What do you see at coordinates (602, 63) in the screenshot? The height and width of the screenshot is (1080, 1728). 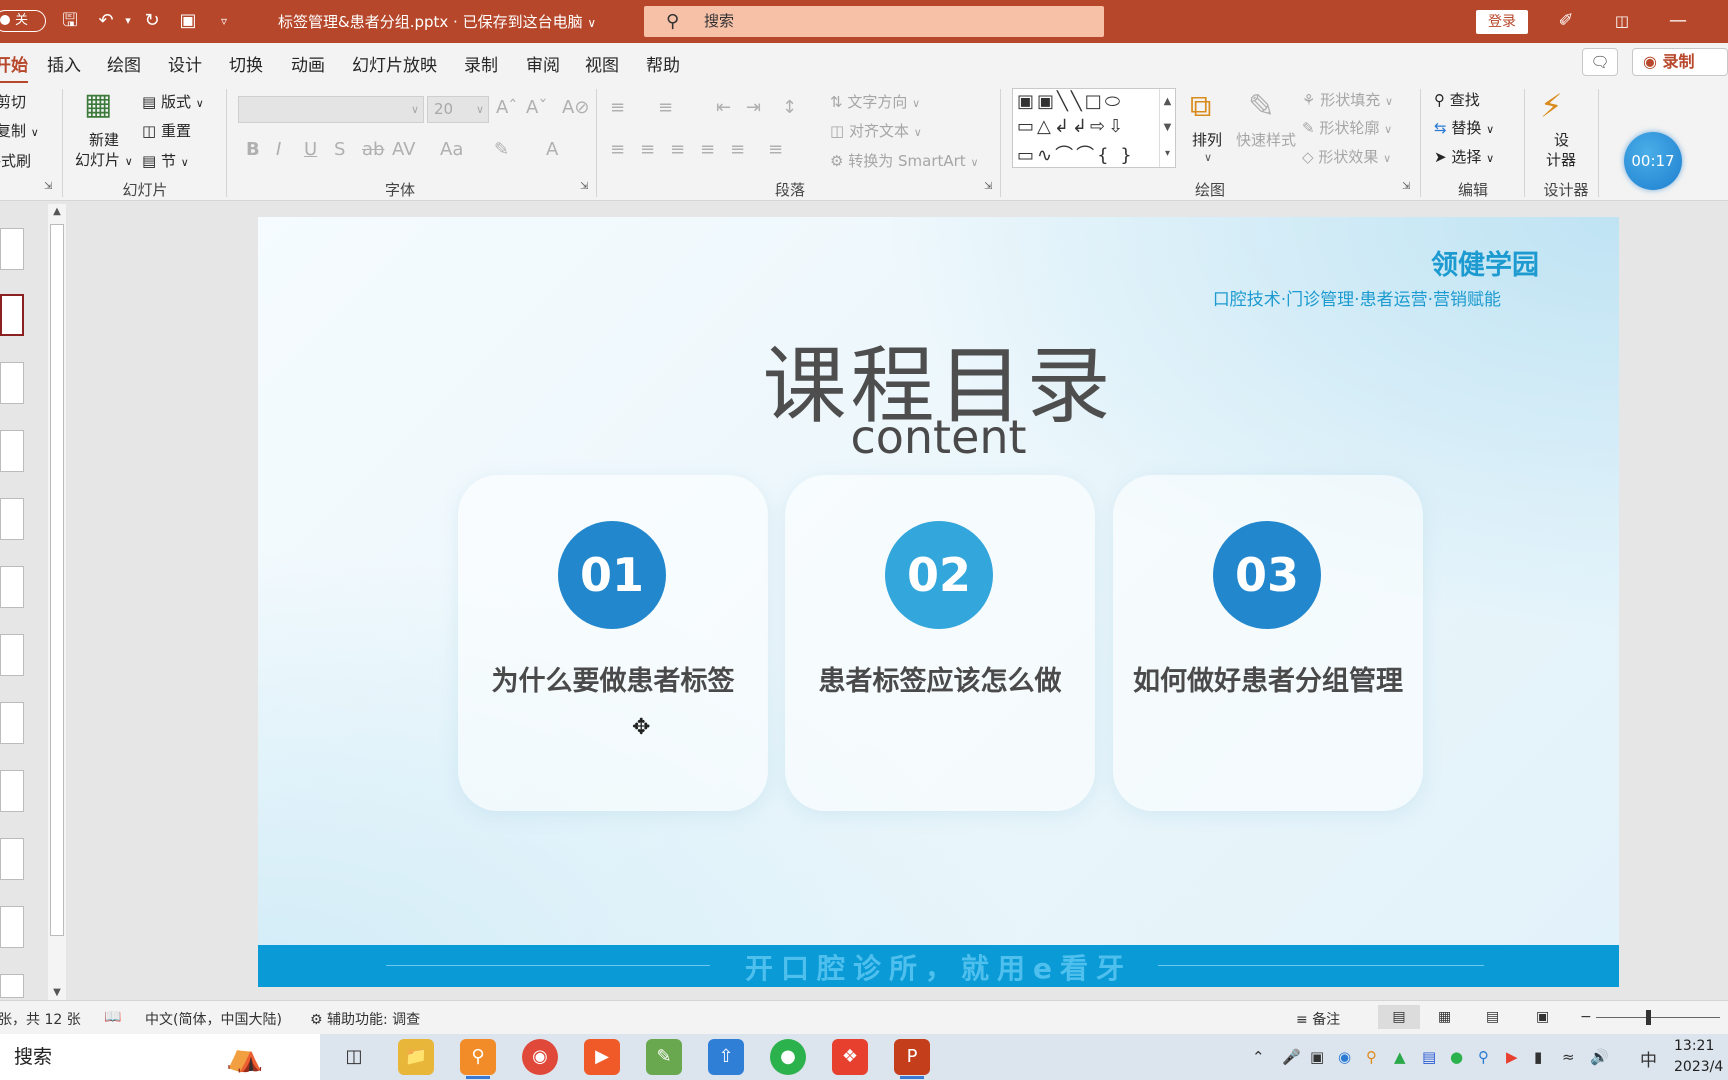 I see `tab-view: 视图` at bounding box center [602, 63].